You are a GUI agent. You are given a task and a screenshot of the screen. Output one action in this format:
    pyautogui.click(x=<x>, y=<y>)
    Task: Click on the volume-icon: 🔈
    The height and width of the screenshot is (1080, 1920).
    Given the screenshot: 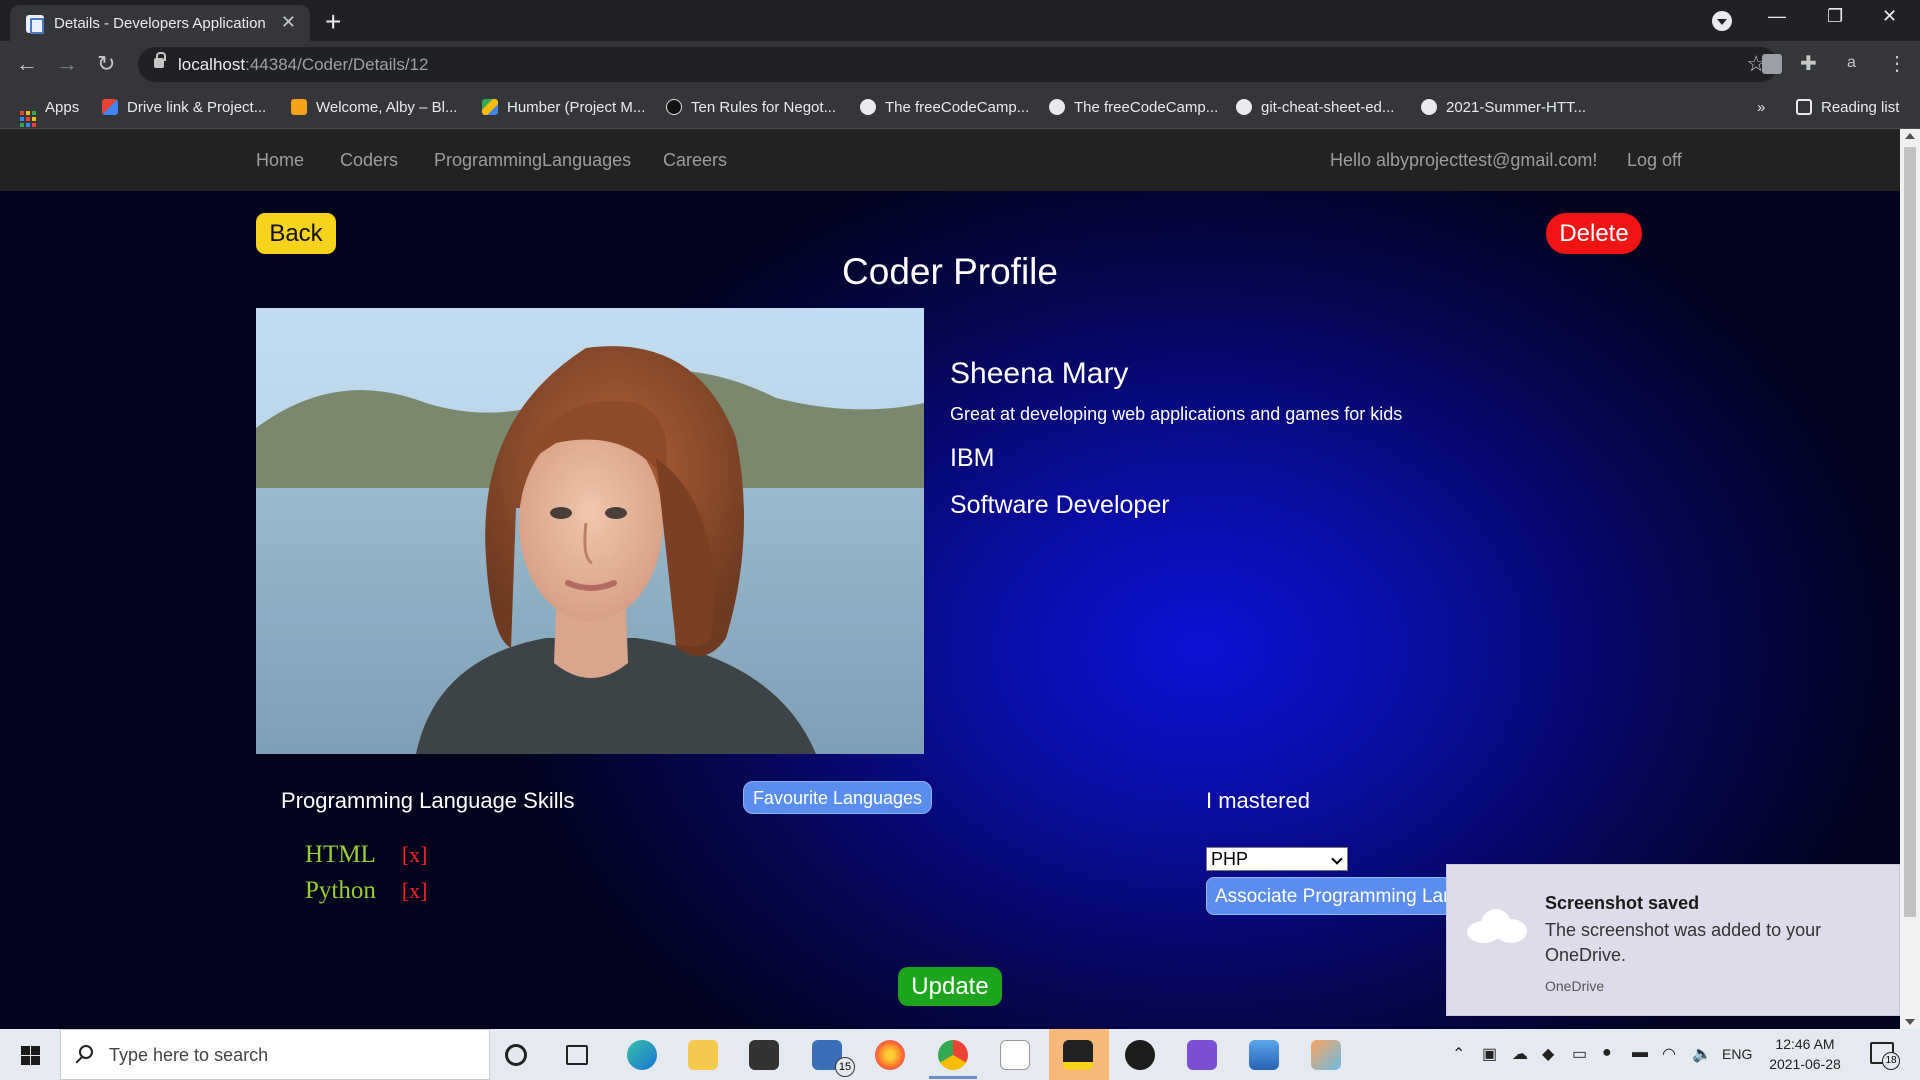 What is the action you would take?
    pyautogui.click(x=1702, y=1054)
    